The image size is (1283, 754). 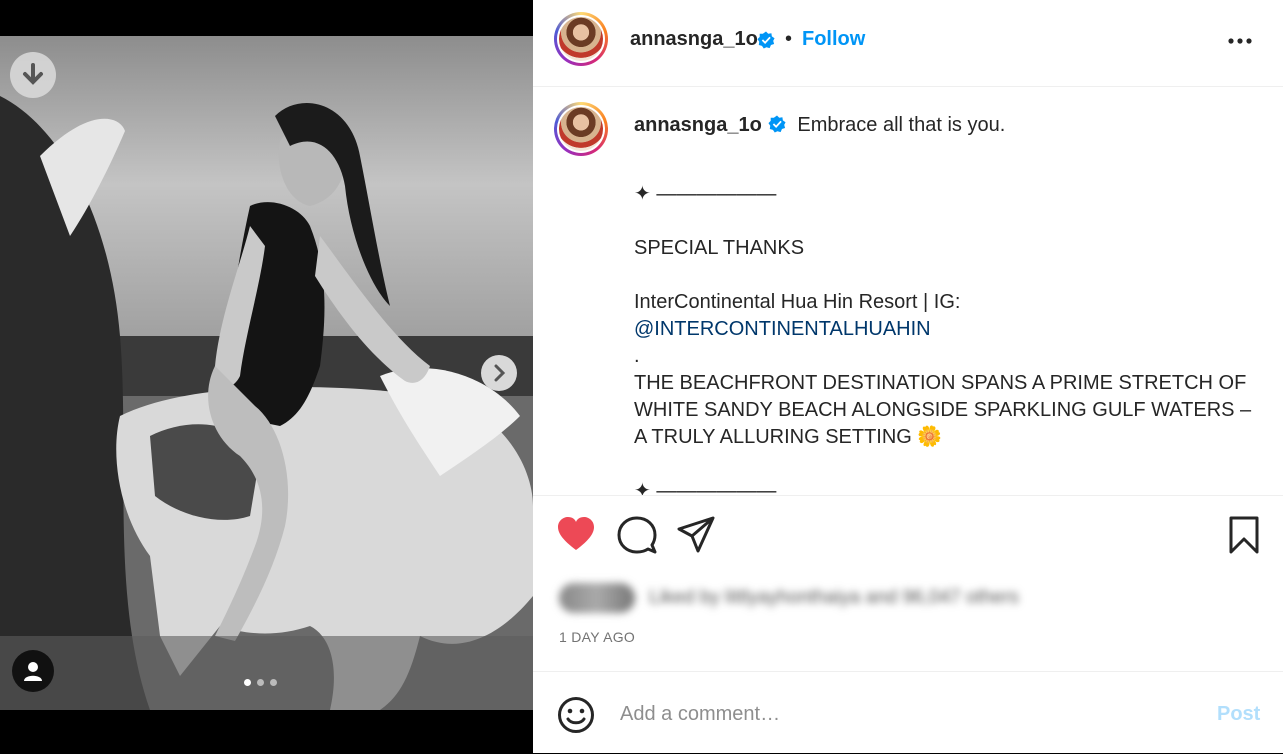 I want to click on post-timestamp: 1 DAY AGO, so click(x=597, y=637).